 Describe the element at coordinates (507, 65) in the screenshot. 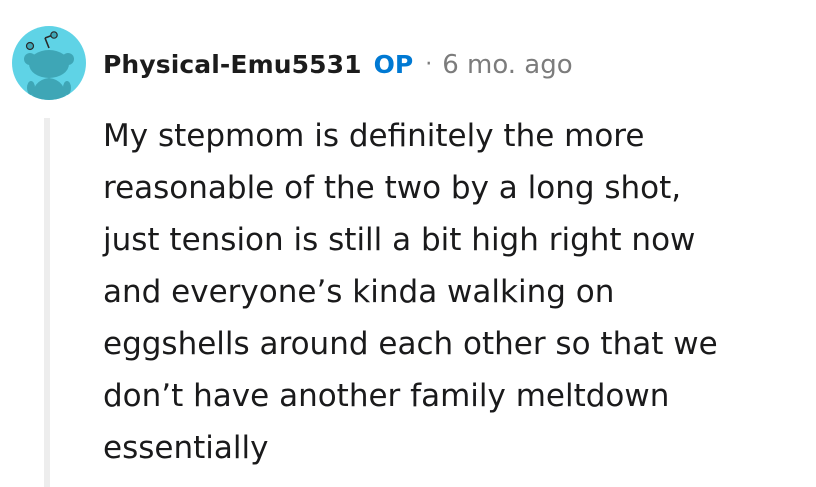

I see `comment-timestamp: 6 mo. ago` at that location.